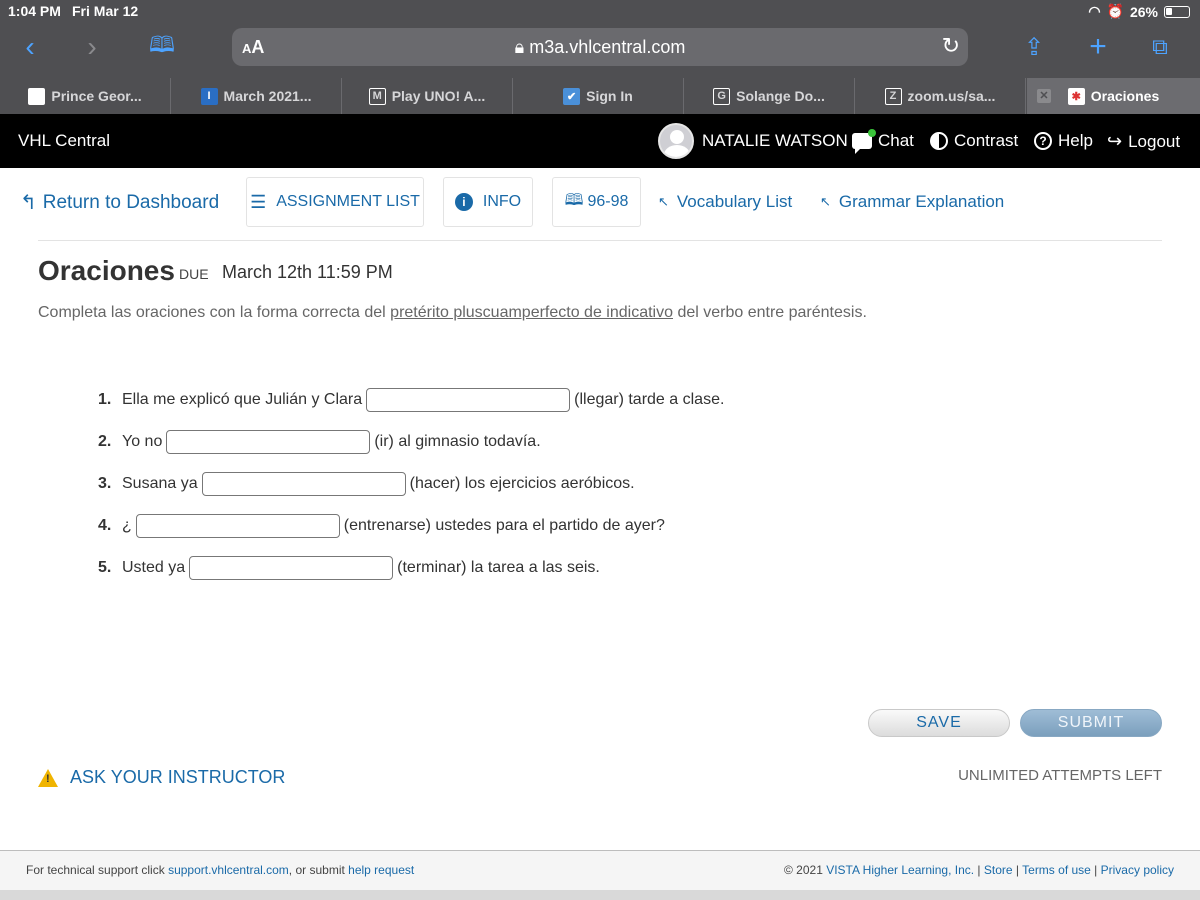 Image resolution: width=1200 pixels, height=900 pixels. I want to click on help-label: Help, so click(1075, 140).